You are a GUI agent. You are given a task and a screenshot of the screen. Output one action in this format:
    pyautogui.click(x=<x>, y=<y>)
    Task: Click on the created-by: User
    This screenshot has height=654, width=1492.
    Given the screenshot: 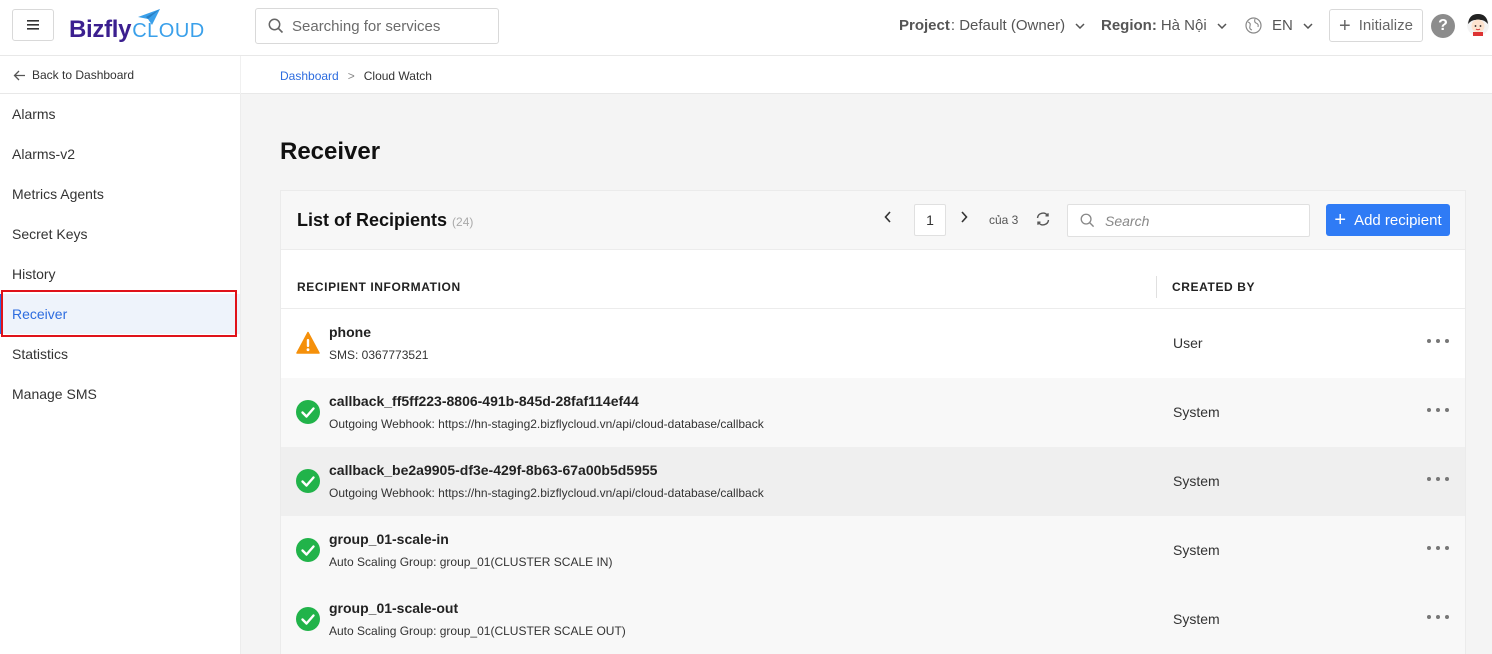 What is the action you would take?
    pyautogui.click(x=1188, y=343)
    